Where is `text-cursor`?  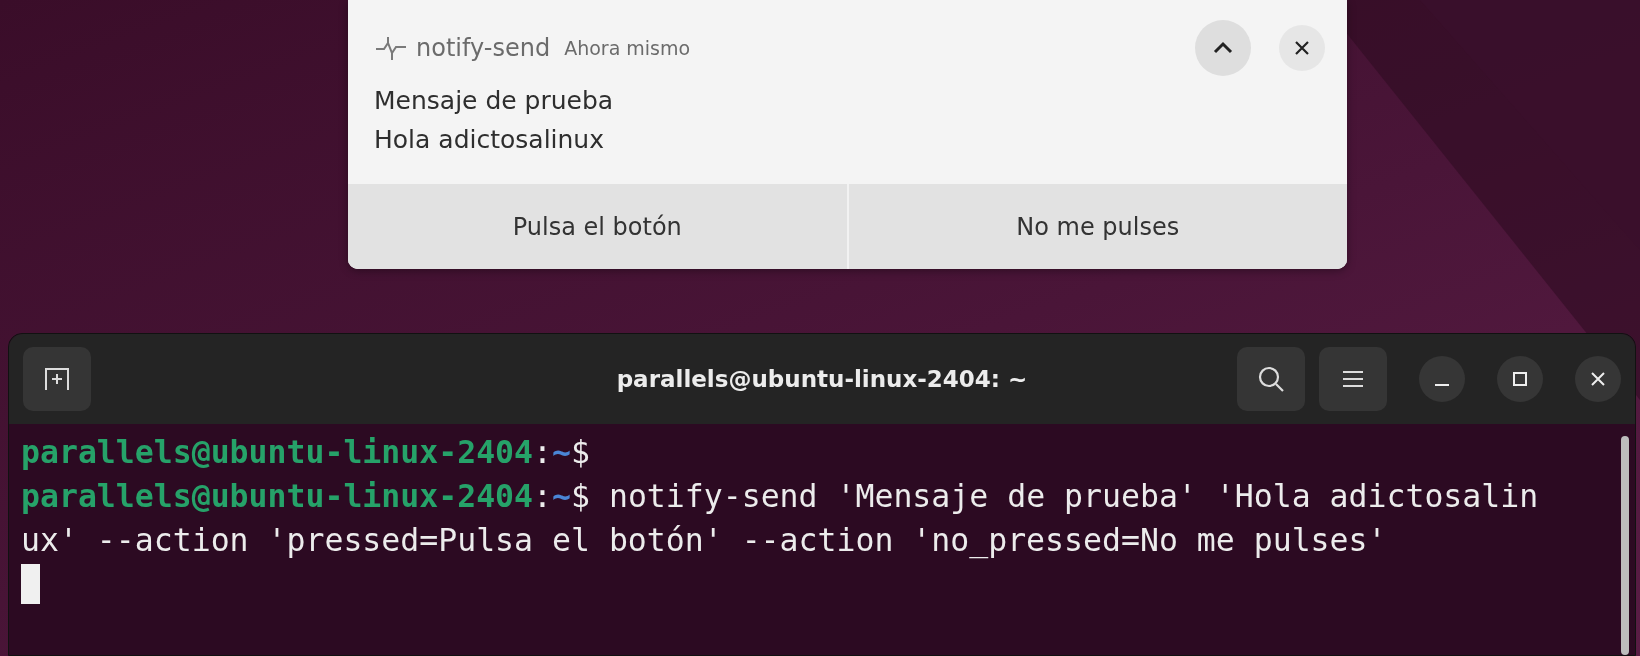
text-cursor is located at coordinates (30, 584).